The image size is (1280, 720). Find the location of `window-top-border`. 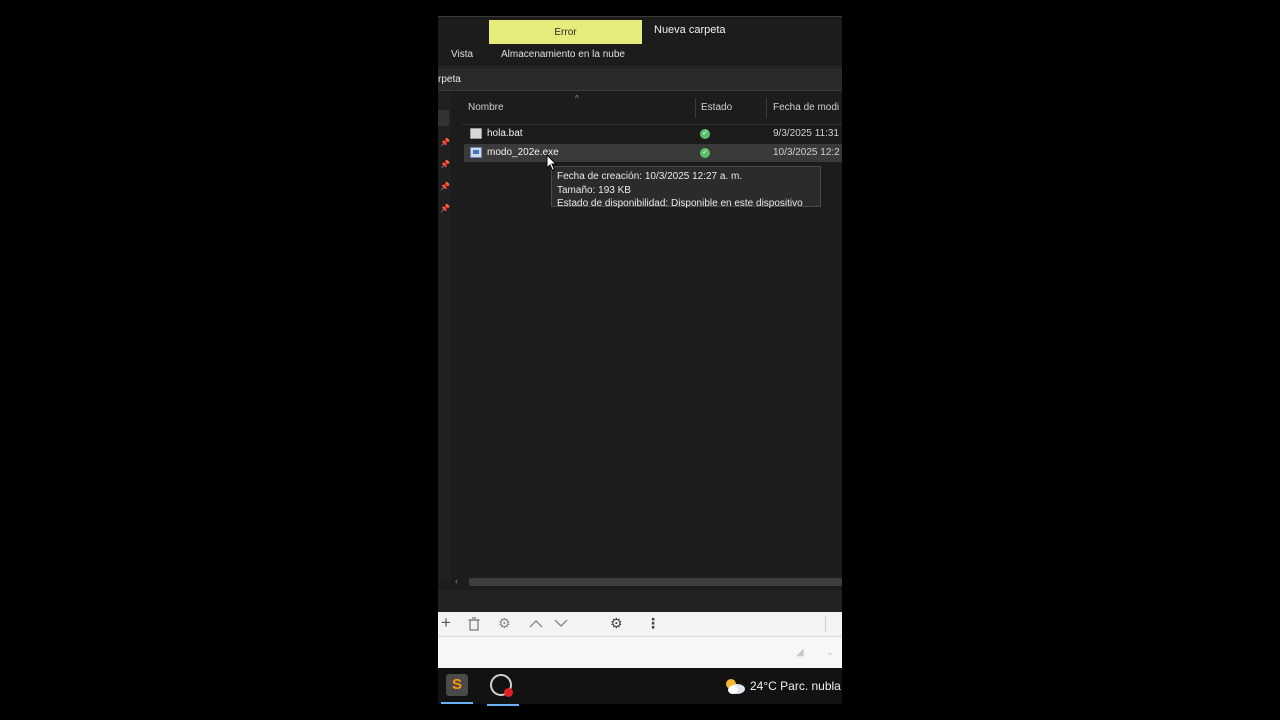

window-top-border is located at coordinates (640, 16).